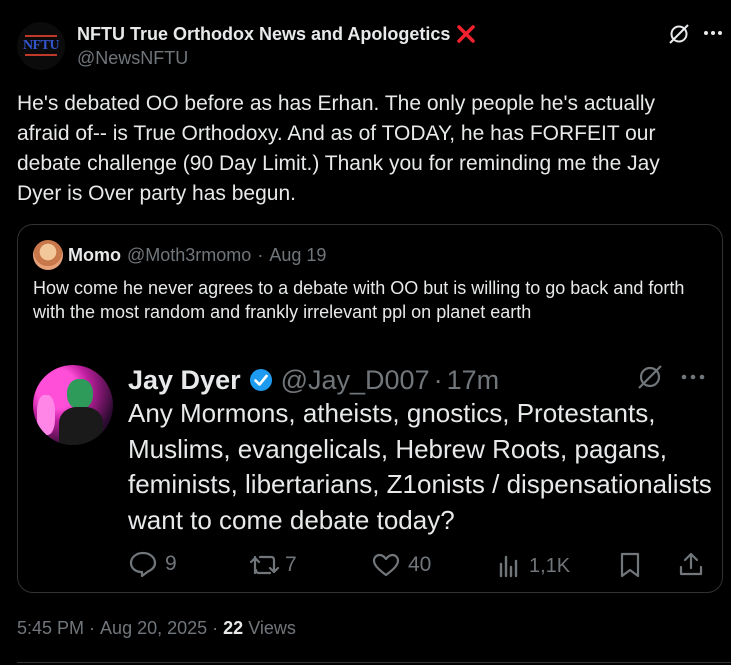 The image size is (731, 665). I want to click on screenshot-author-name: Jay Dyer, so click(184, 379).